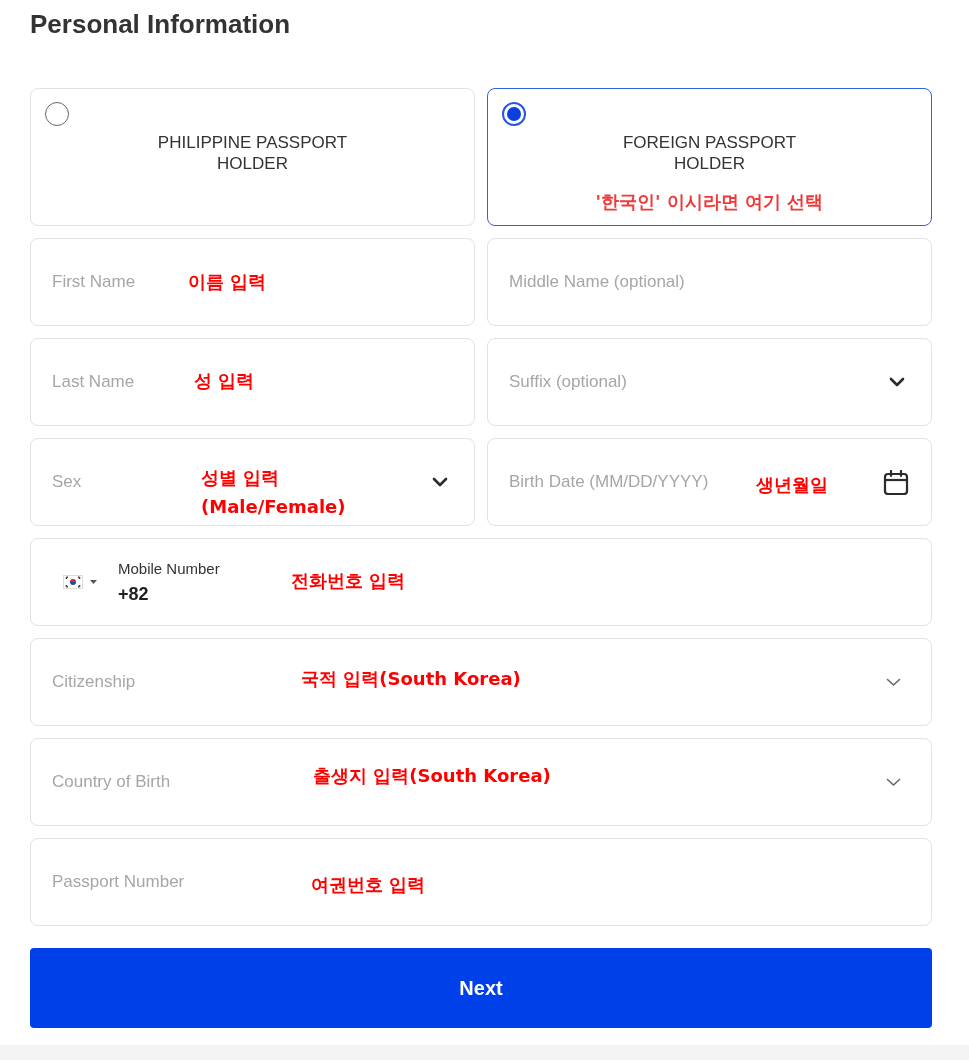  What do you see at coordinates (252, 153) in the screenshot?
I see `option-label: PHILIPPINE PASSPORT HOLDER` at bounding box center [252, 153].